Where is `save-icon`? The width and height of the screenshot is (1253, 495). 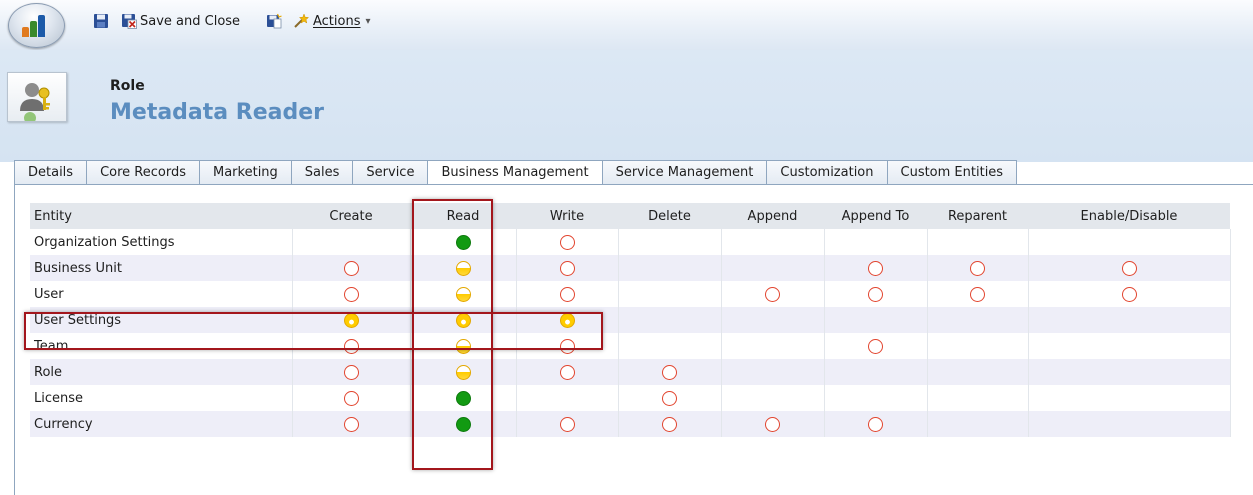
save-icon is located at coordinates (101, 21).